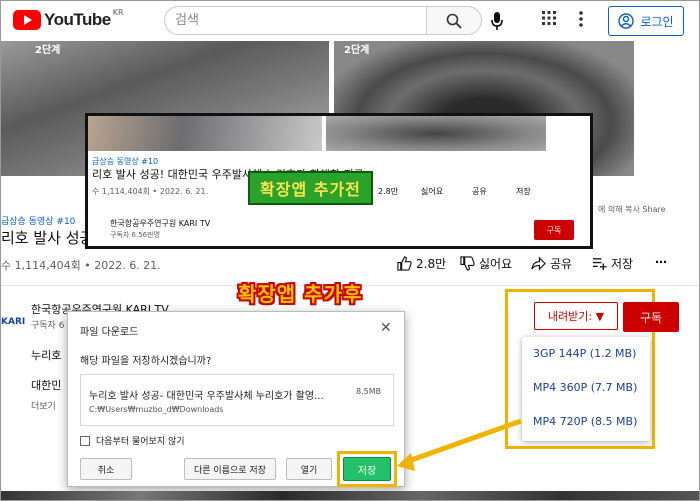 The image size is (700, 501). I want to click on callout-arrow, so click(459, 444).